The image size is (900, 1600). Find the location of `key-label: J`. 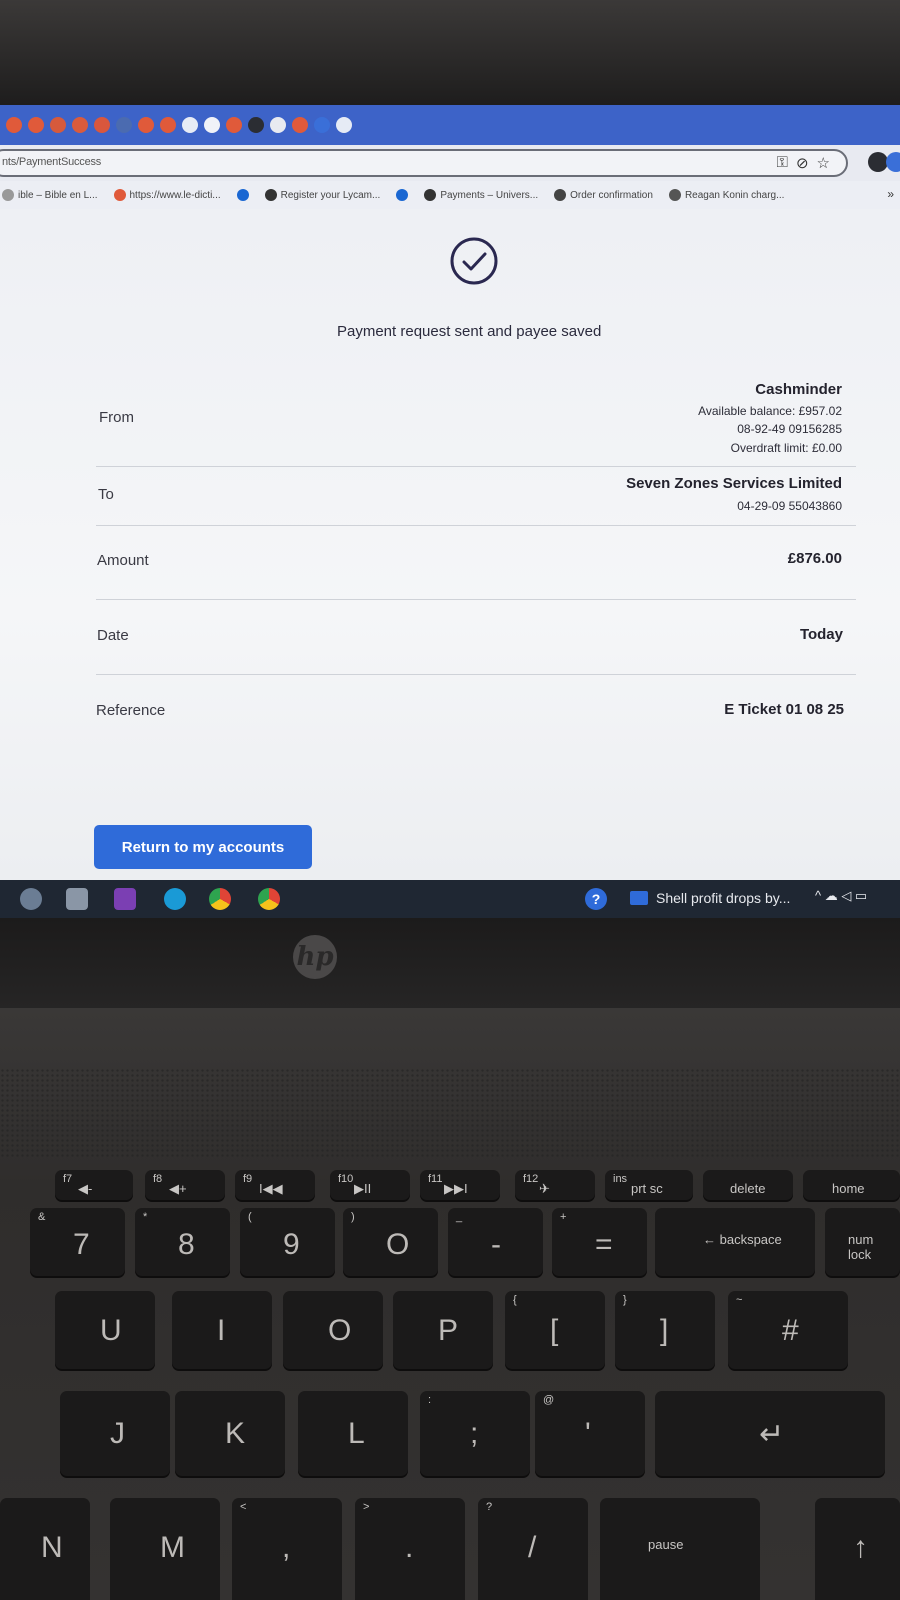

key-label: J is located at coordinates (117, 1433).